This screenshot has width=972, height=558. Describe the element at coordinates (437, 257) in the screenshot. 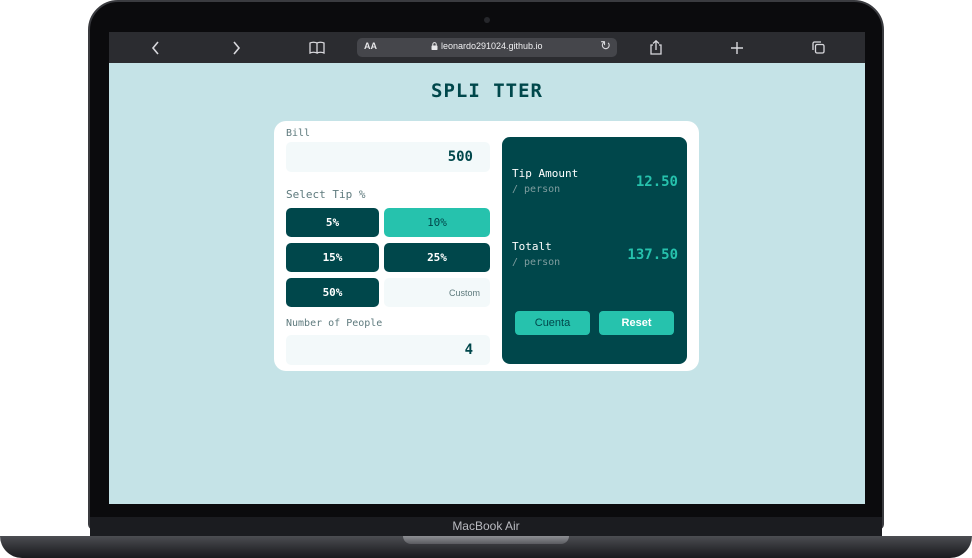

I see `tip-button-25: 25%` at that location.